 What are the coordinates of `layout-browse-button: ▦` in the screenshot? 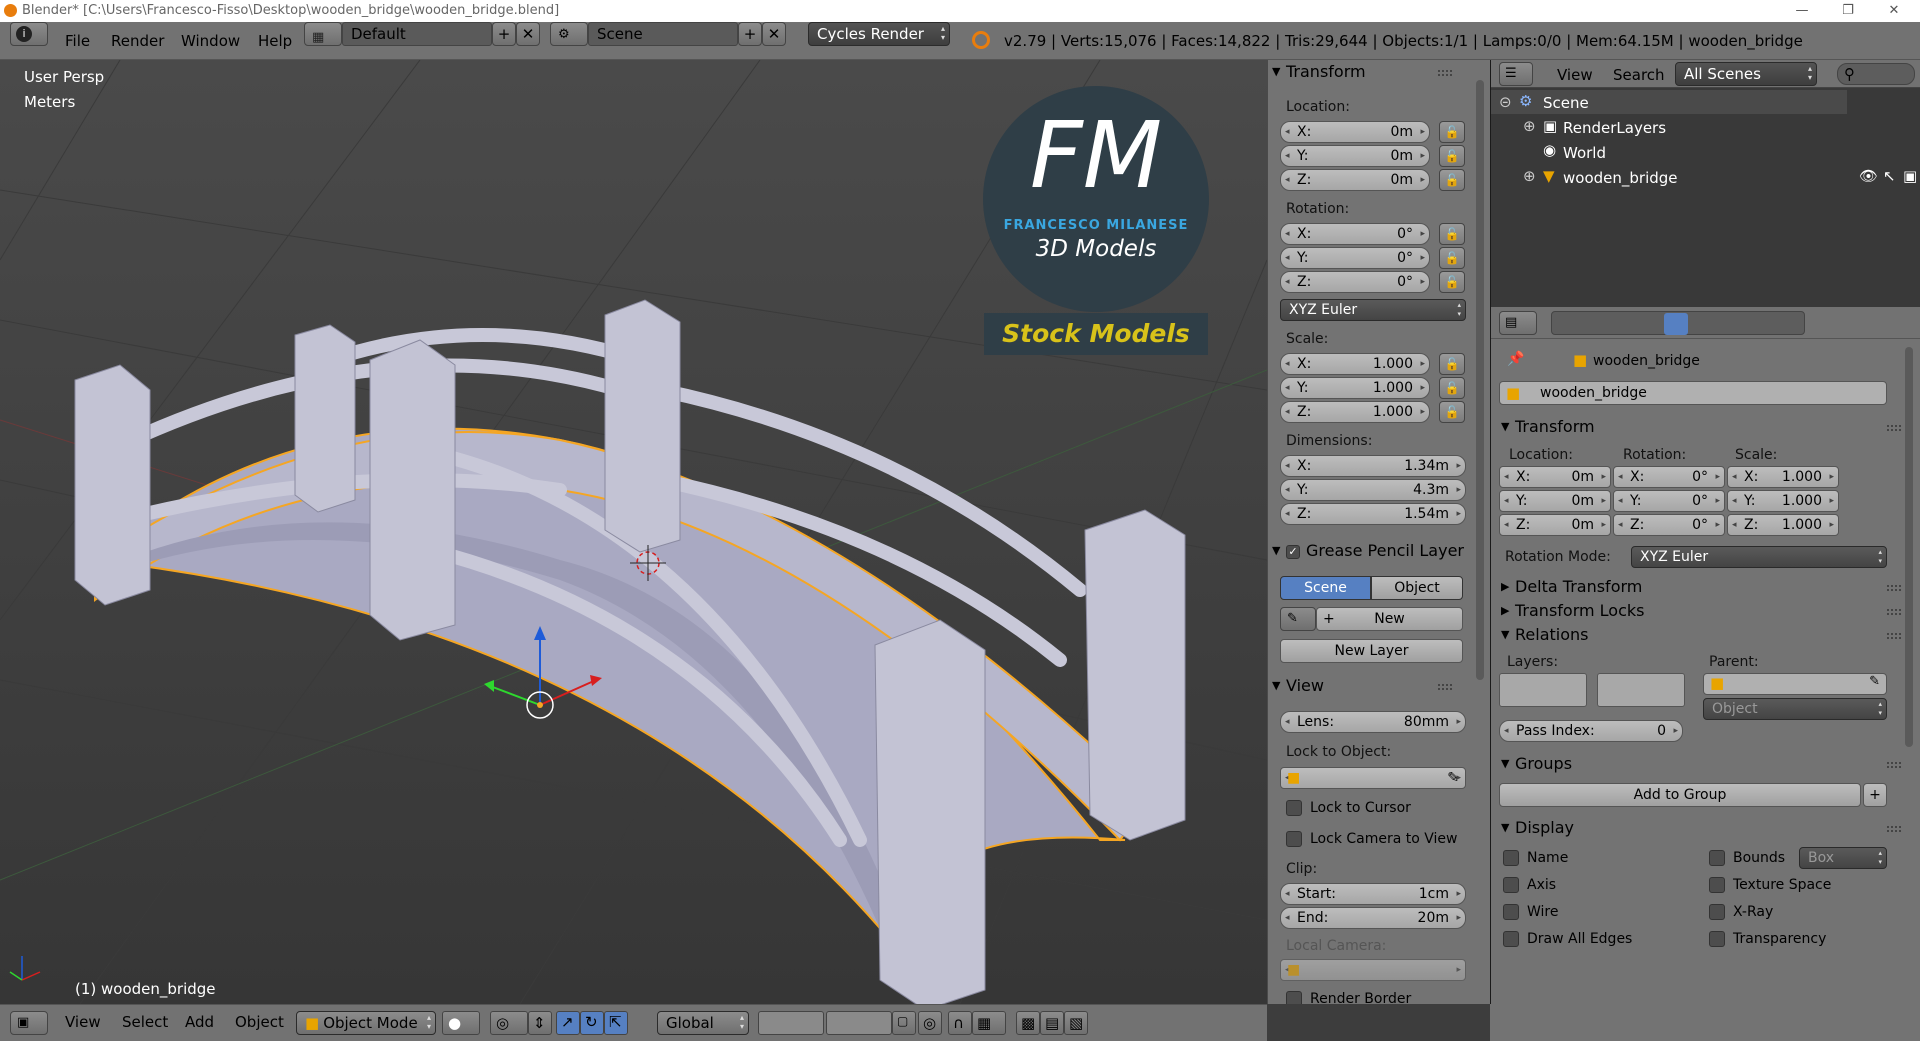 It's located at (323, 34).